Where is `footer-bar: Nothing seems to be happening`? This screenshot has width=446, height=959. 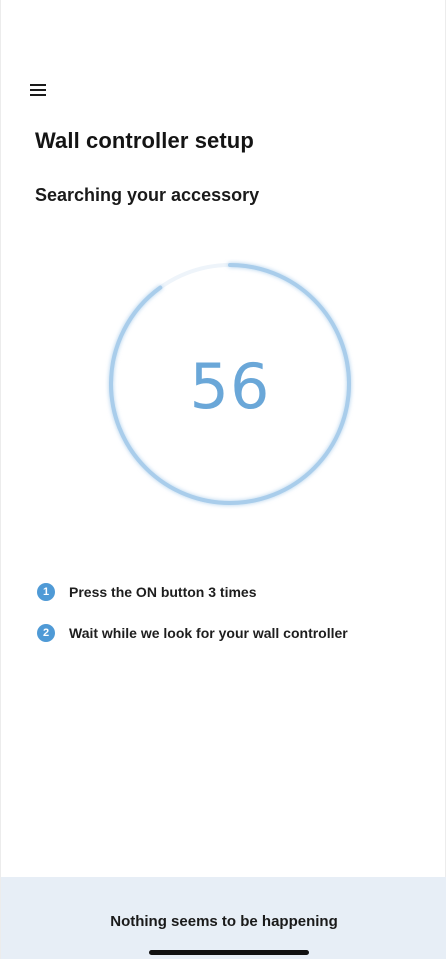 footer-bar: Nothing seems to be happening is located at coordinates (223, 918).